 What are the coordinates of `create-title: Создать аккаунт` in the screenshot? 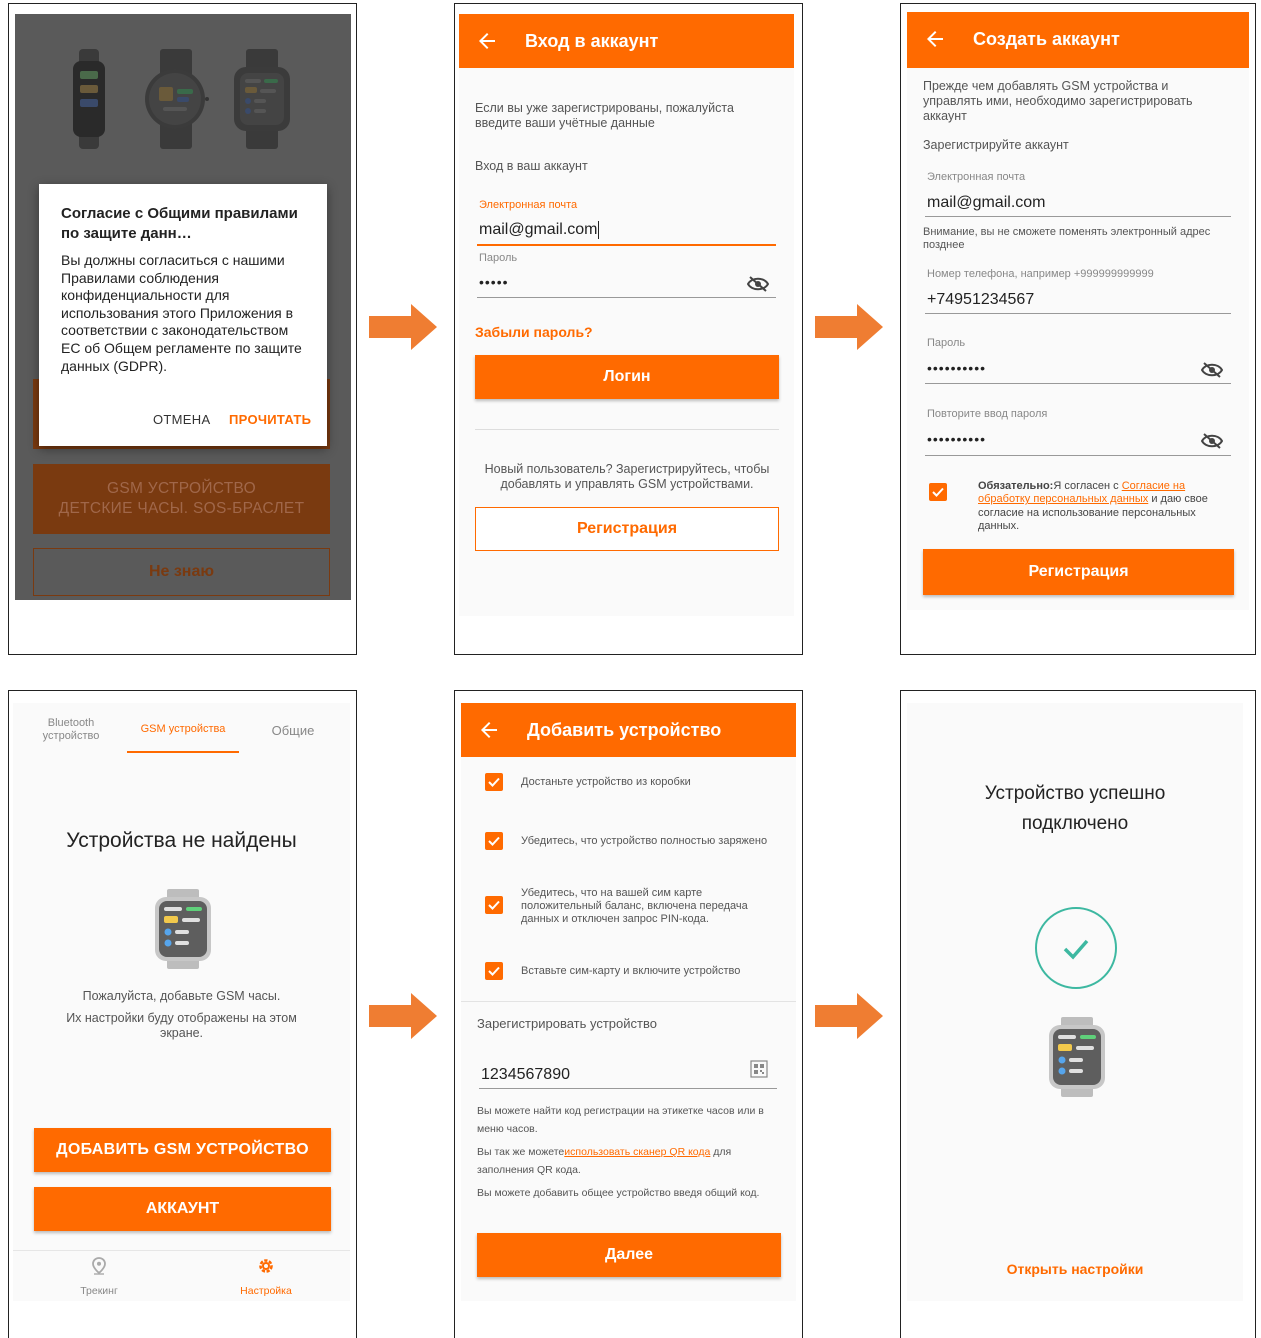 It's located at (1046, 39).